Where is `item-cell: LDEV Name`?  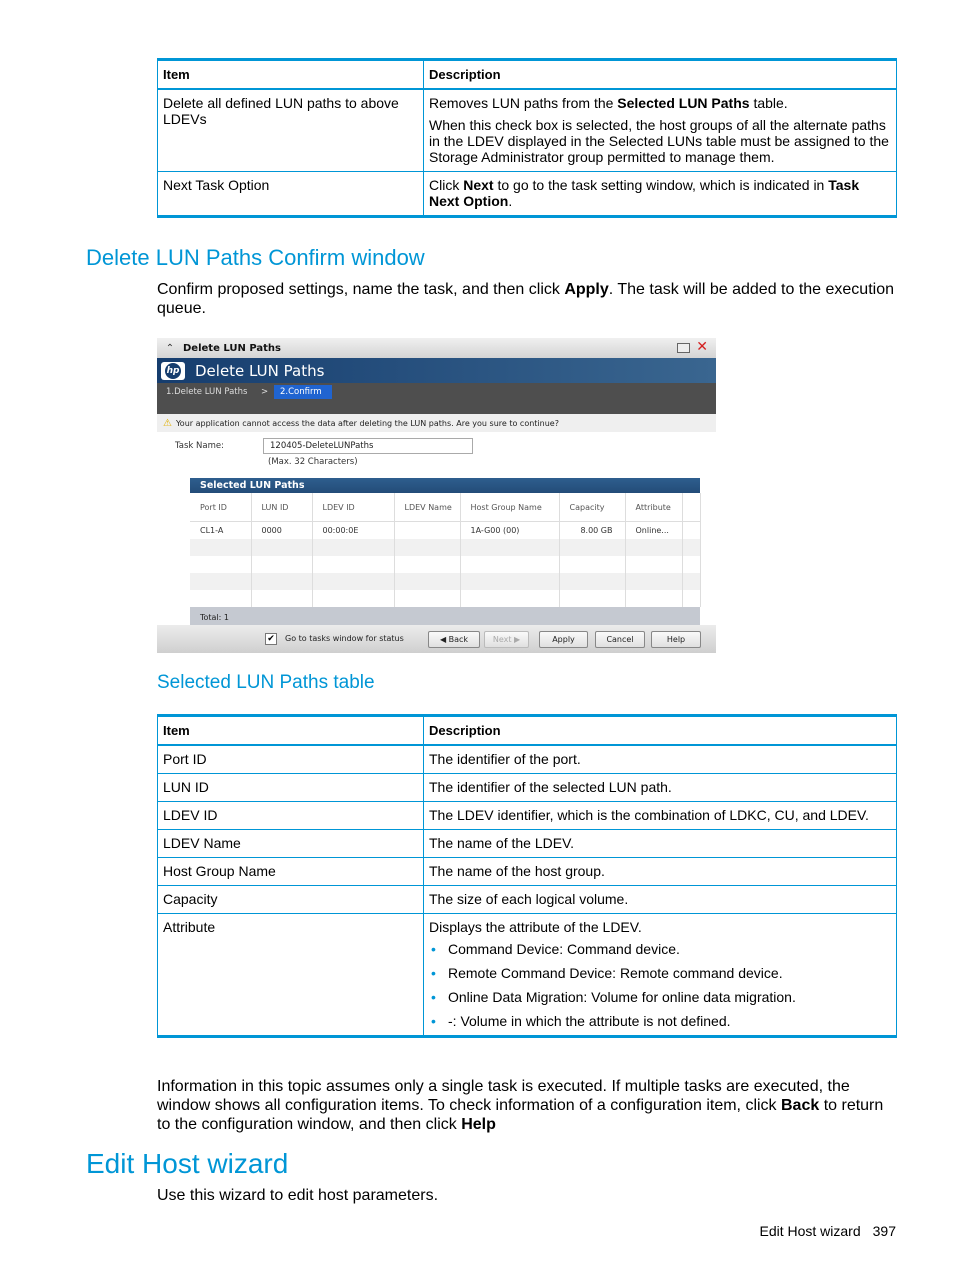 item-cell: LDEV Name is located at coordinates (290, 843).